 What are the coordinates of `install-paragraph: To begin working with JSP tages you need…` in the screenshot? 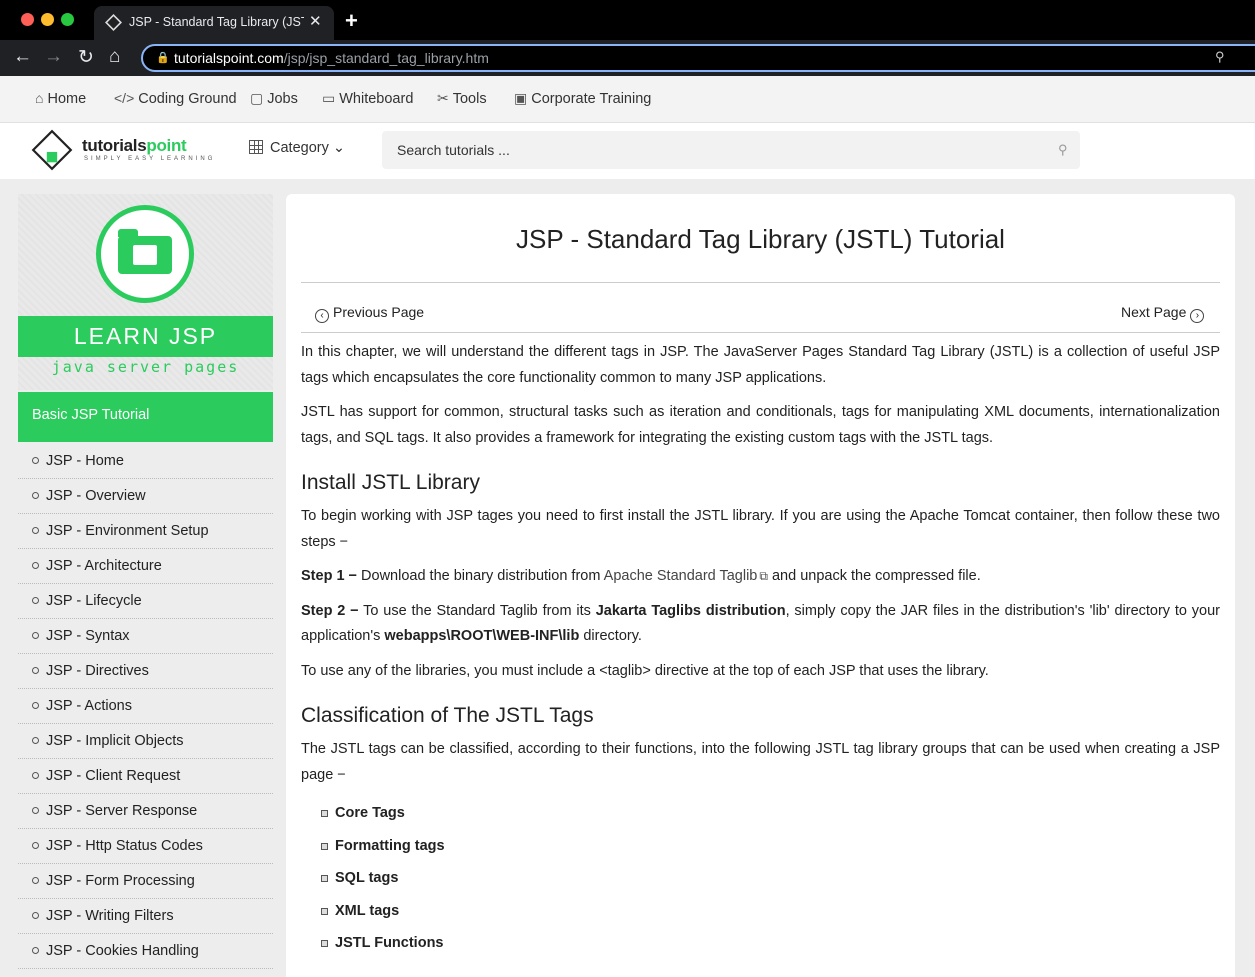 It's located at (760, 529).